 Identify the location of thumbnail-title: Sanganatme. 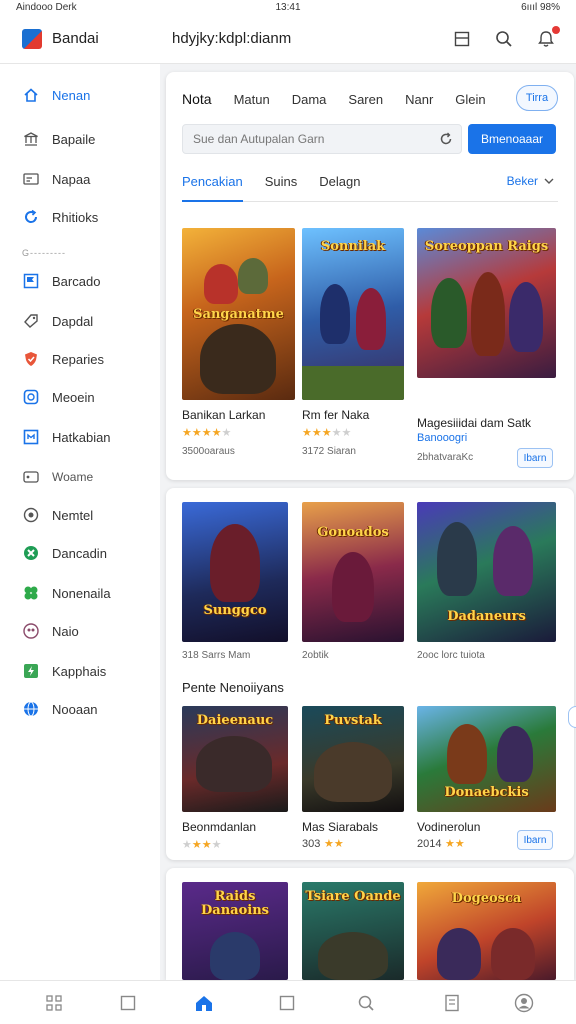
(238, 314).